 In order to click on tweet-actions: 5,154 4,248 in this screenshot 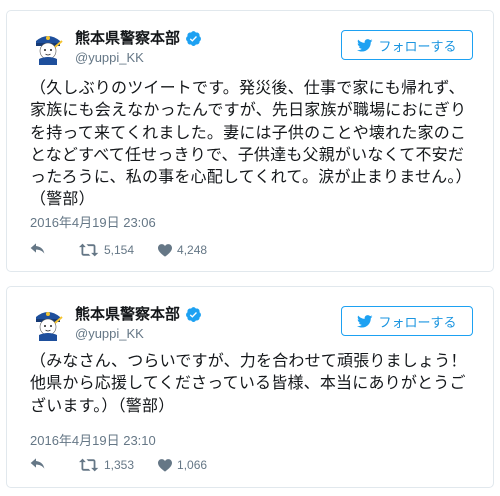, I will do `click(130, 250)`.